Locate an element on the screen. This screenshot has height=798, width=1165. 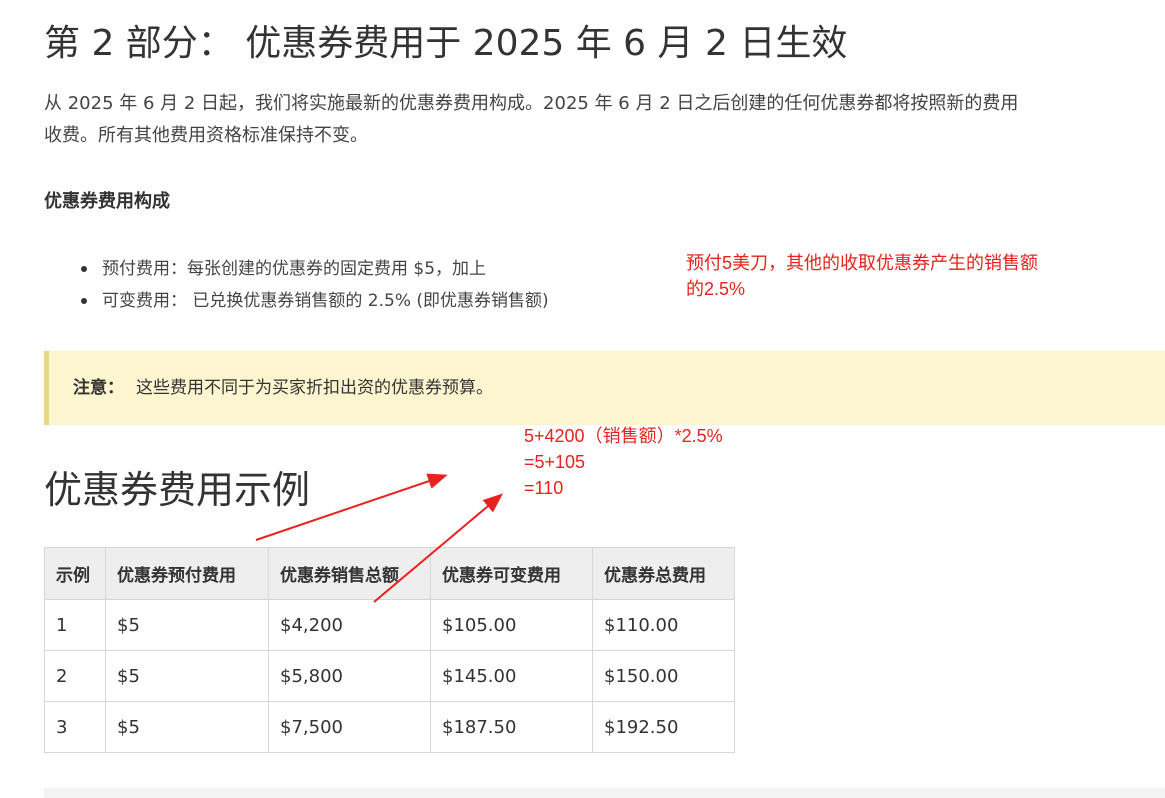
annotation-arrows is located at coordinates (379, 538).